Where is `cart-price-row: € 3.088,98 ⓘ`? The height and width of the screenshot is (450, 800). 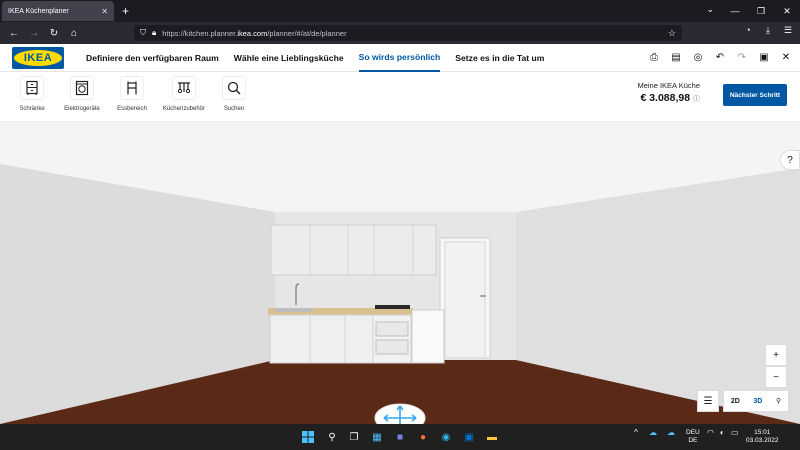 cart-price-row: € 3.088,98 ⓘ is located at coordinates (668, 98).